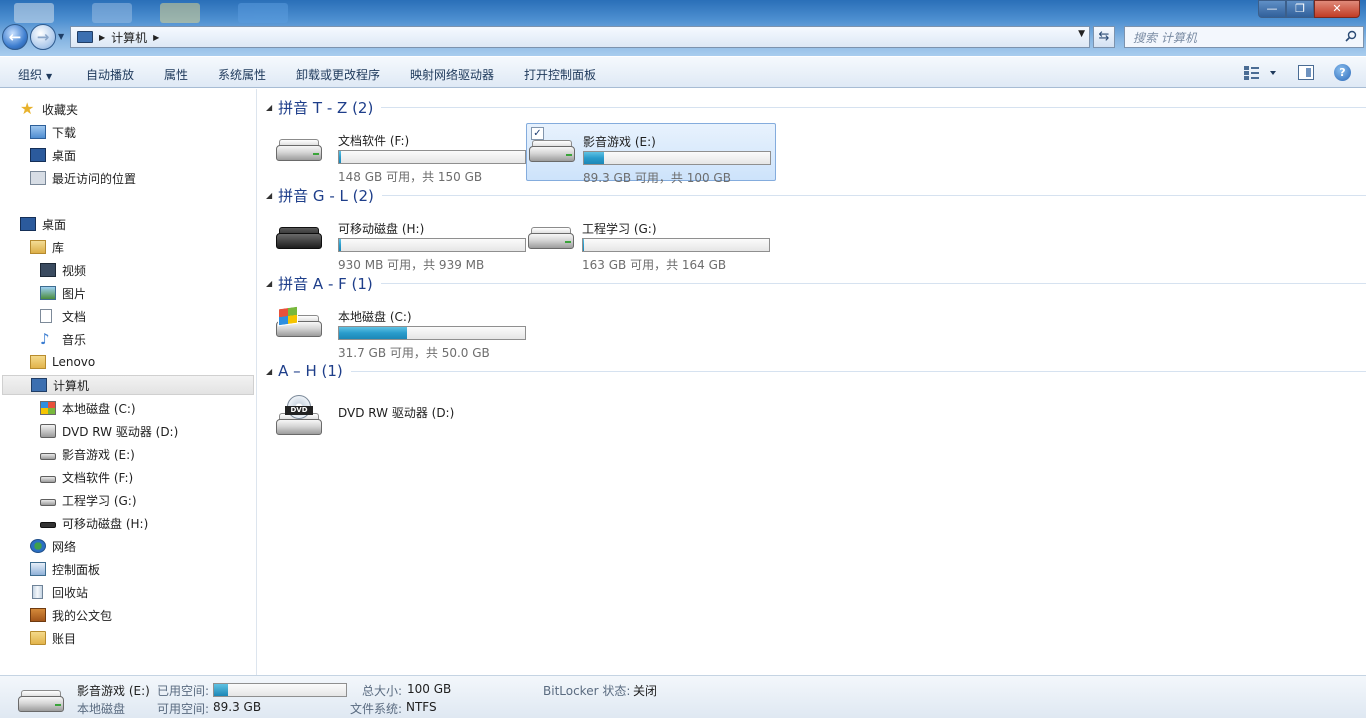  I want to click on nav-favorites: ★ 收藏夹, so click(49, 109).